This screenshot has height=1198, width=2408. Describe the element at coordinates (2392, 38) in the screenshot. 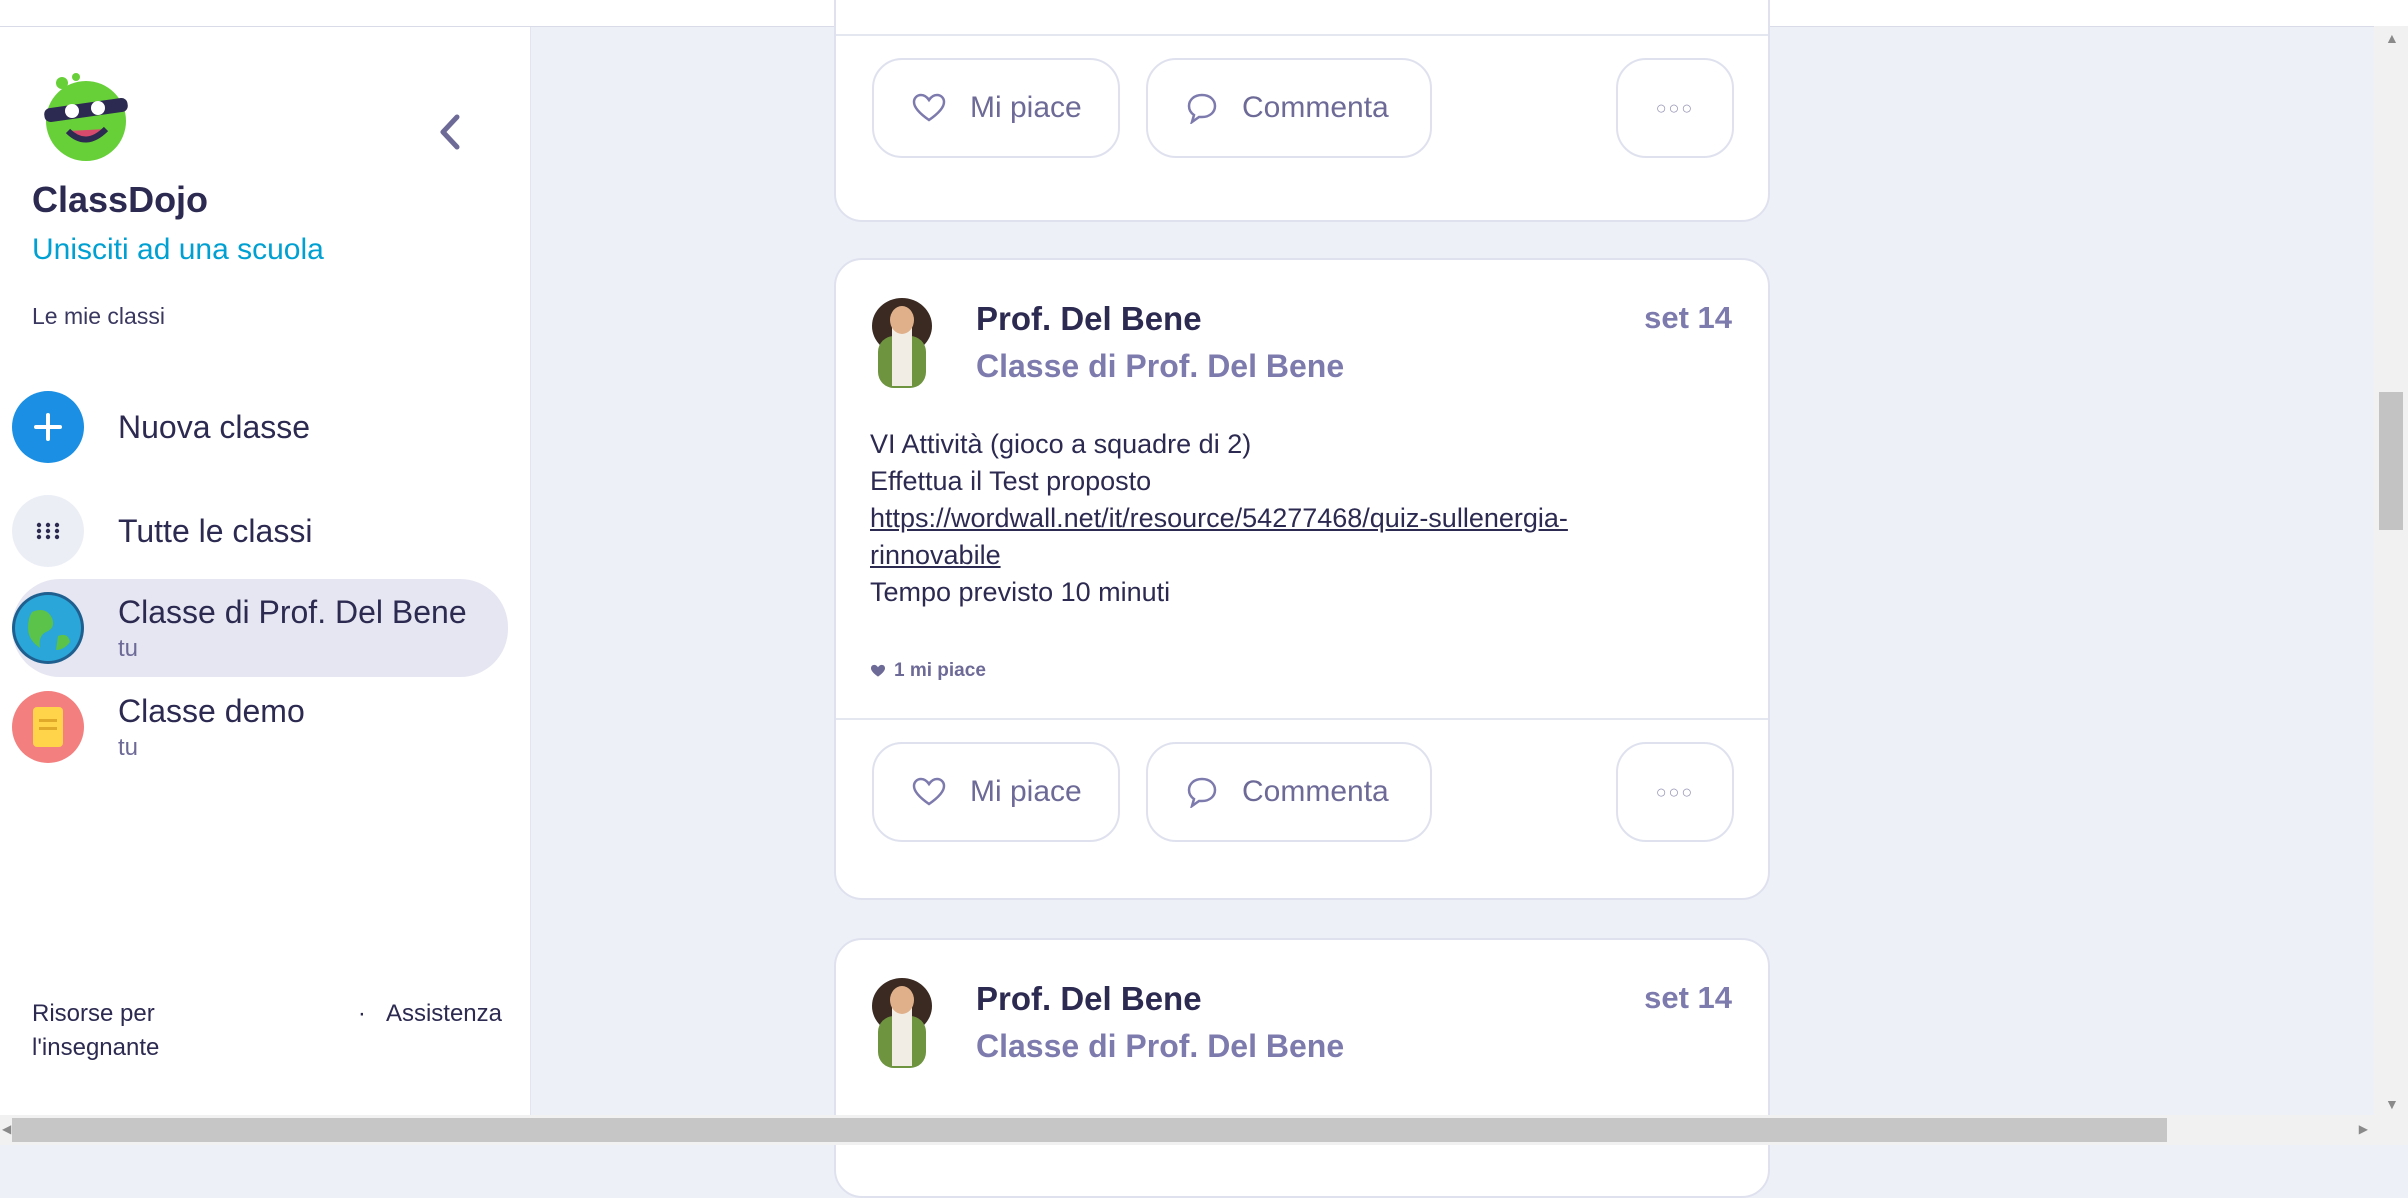

I see `scroll-up-icon: ▲` at that location.